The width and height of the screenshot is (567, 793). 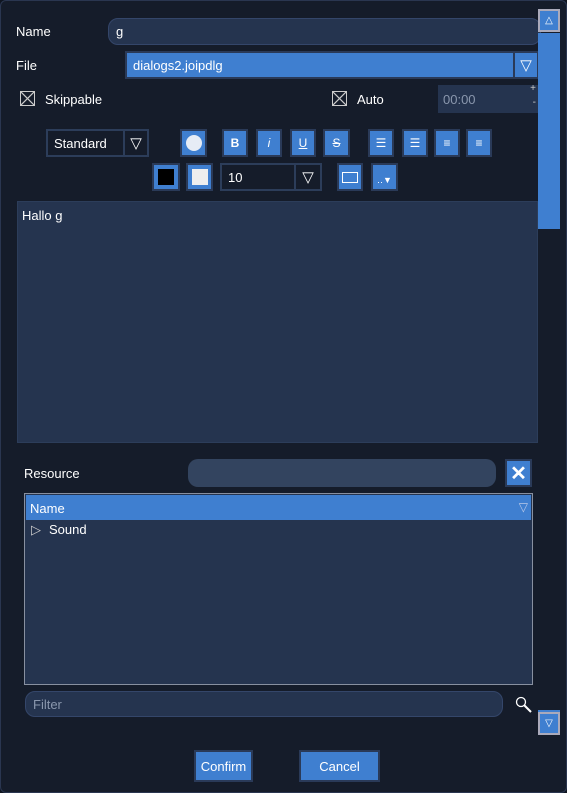 What do you see at coordinates (523, 507) in the screenshot?
I see `sort-icon: ▽` at bounding box center [523, 507].